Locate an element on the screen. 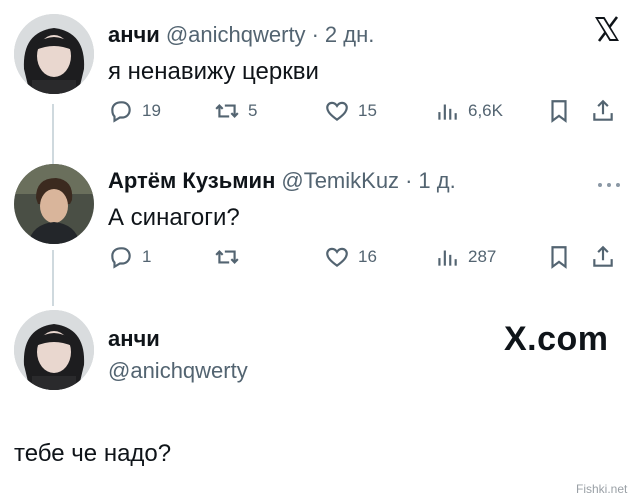 Image resolution: width=640 pixels, height=500 pixels. like-count: 16 is located at coordinates (367, 256).